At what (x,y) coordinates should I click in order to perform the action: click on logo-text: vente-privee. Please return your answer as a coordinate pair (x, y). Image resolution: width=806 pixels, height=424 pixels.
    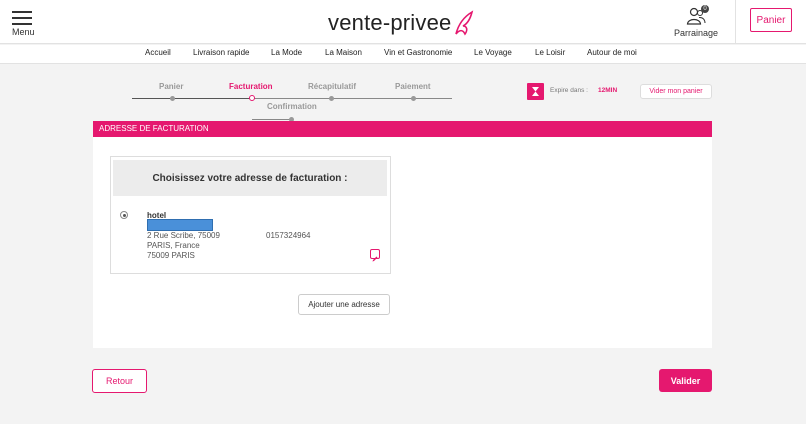
    Looking at the image, I should click on (390, 22).